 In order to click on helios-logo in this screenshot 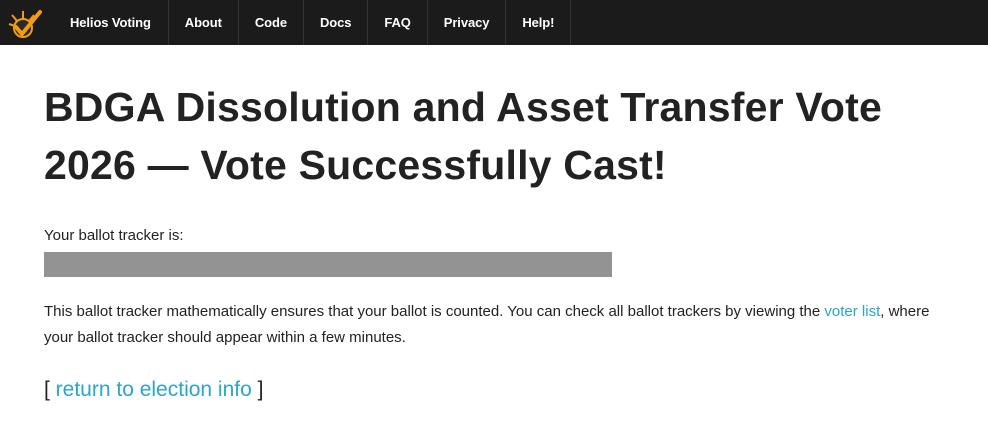, I will do `click(25, 22)`.